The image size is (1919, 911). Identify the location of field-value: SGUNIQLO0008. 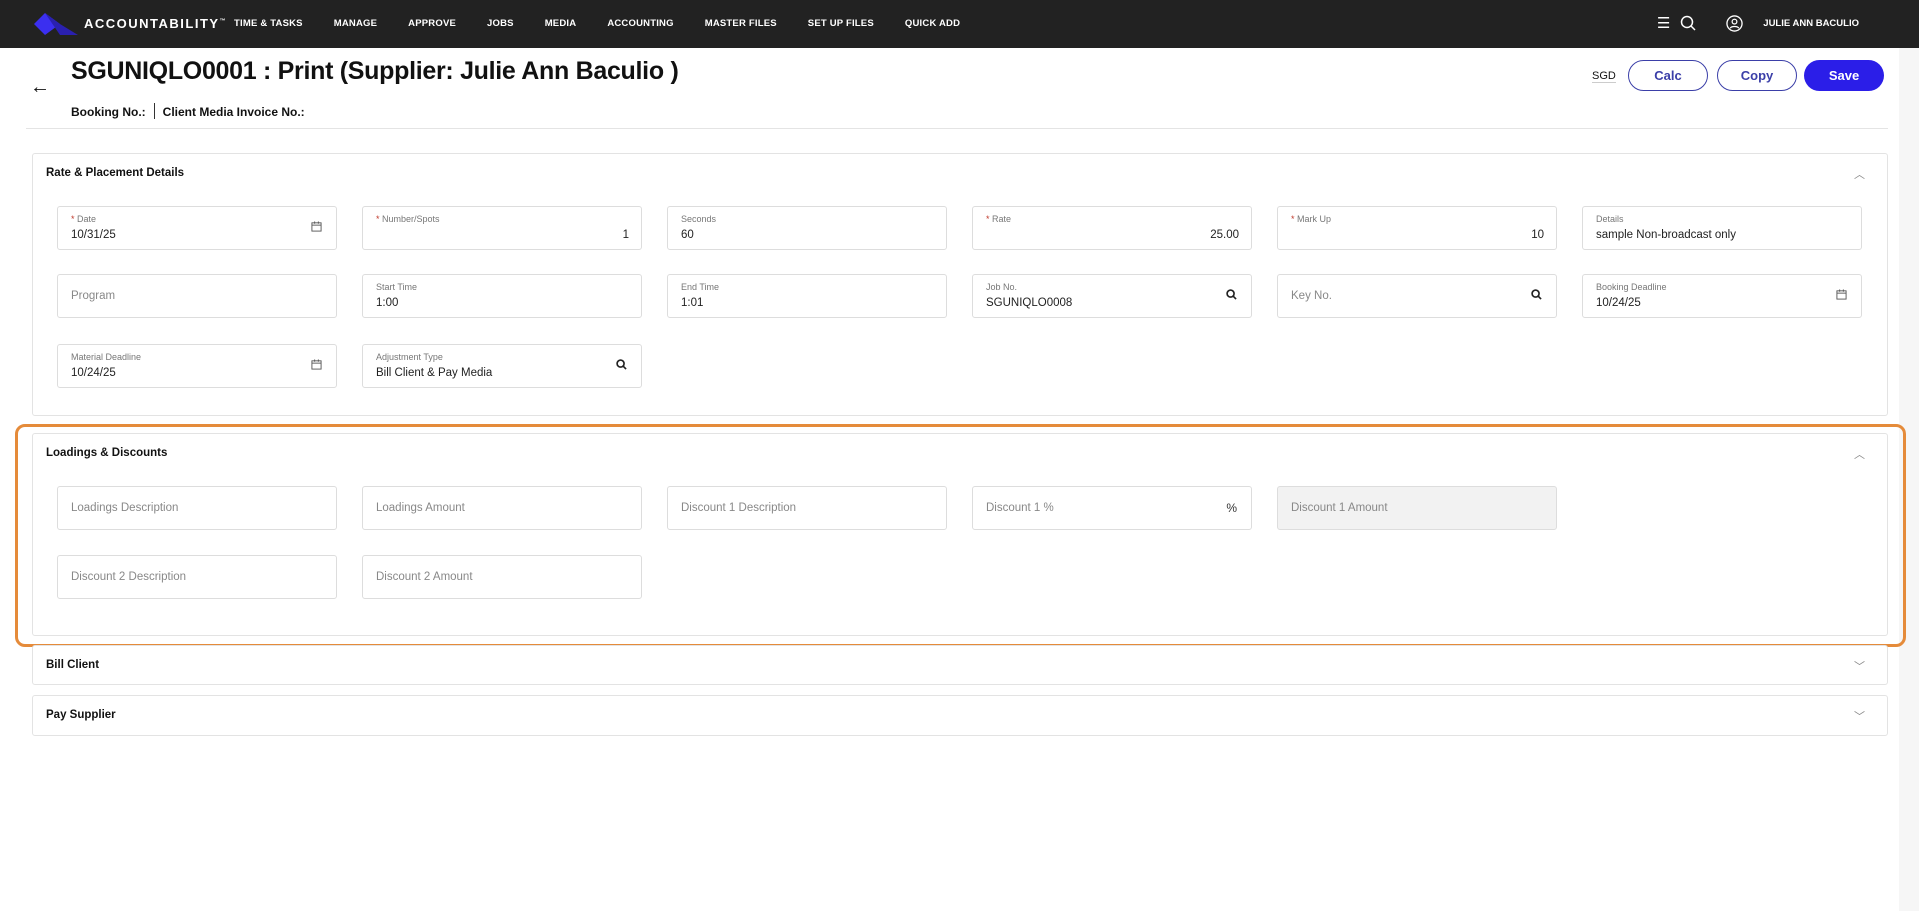
(1029, 303).